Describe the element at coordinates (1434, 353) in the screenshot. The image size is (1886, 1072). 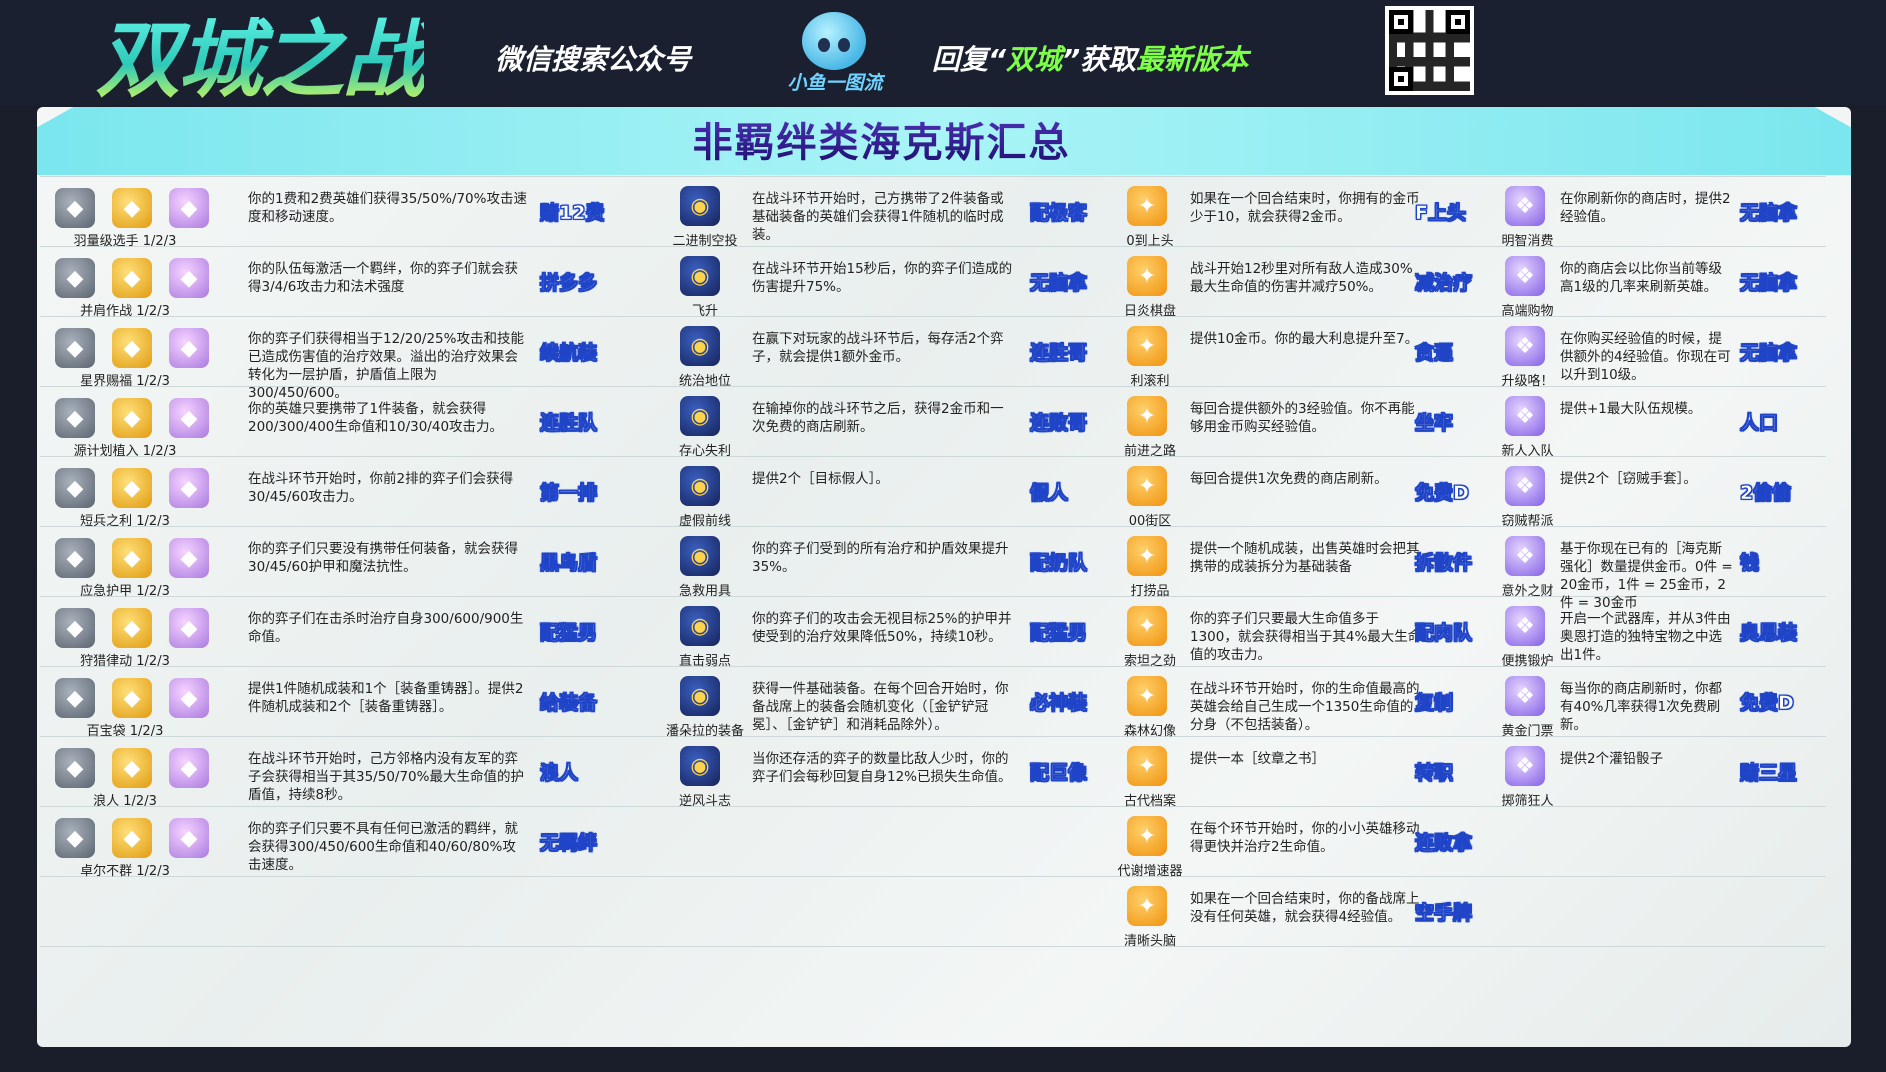
I see `augment-tag: 贪逼` at that location.